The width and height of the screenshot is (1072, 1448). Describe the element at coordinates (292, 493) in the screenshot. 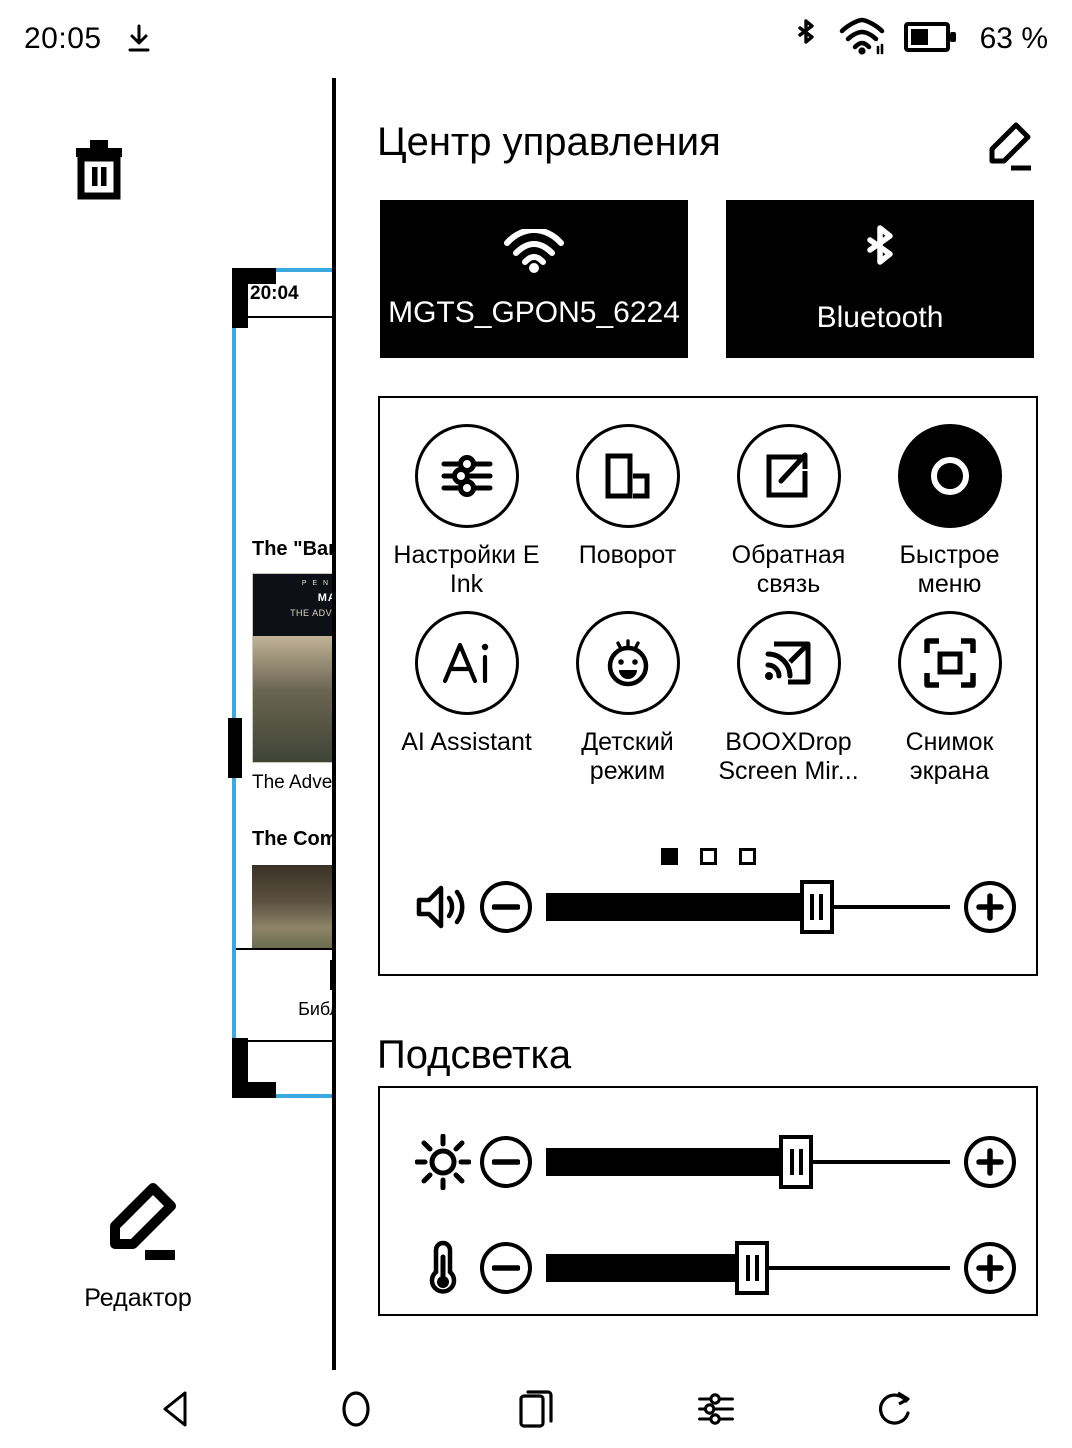

I see `recents-card-trophy-label: Recomme` at that location.